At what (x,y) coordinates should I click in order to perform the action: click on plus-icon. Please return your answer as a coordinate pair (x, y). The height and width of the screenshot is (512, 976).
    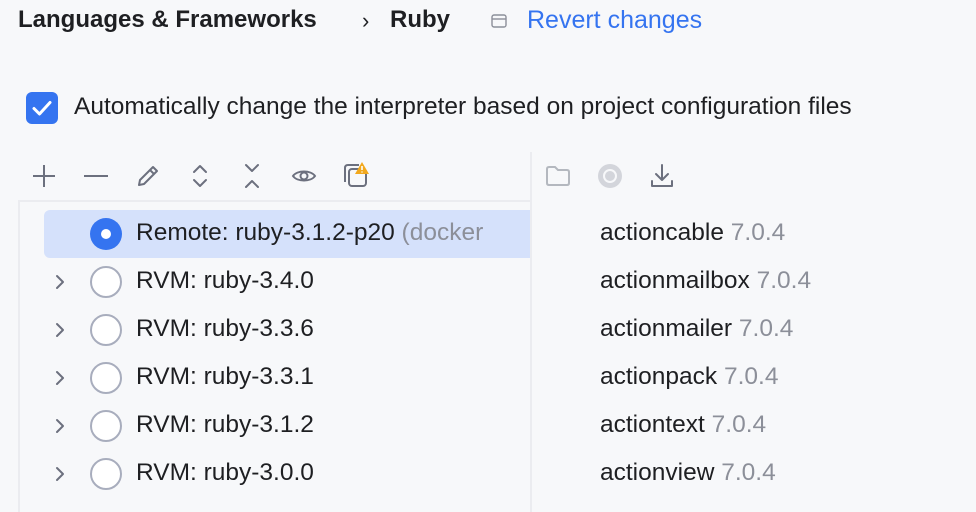
    Looking at the image, I should click on (44, 176).